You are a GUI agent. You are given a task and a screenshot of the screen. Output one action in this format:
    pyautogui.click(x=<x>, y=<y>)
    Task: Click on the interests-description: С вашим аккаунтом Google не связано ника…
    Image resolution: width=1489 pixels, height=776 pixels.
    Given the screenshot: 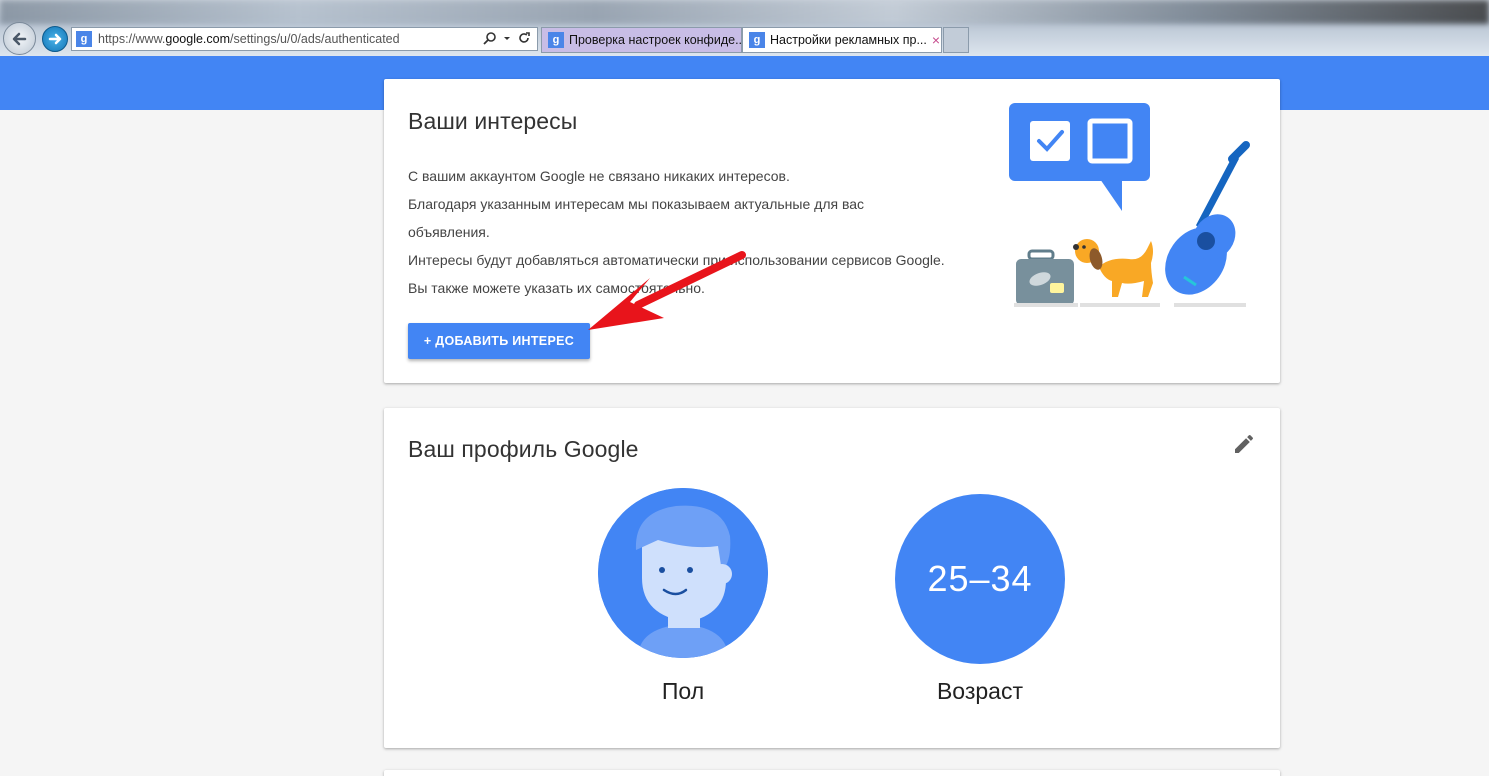 What is the action you would take?
    pyautogui.click(x=678, y=232)
    